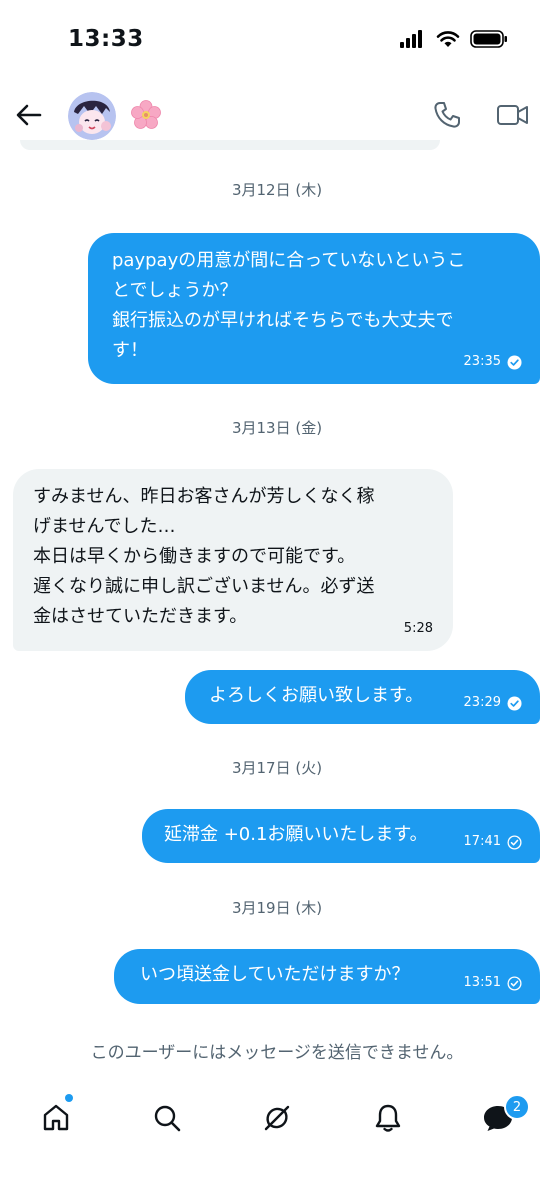  I want to click on signal-icon, so click(411, 39).